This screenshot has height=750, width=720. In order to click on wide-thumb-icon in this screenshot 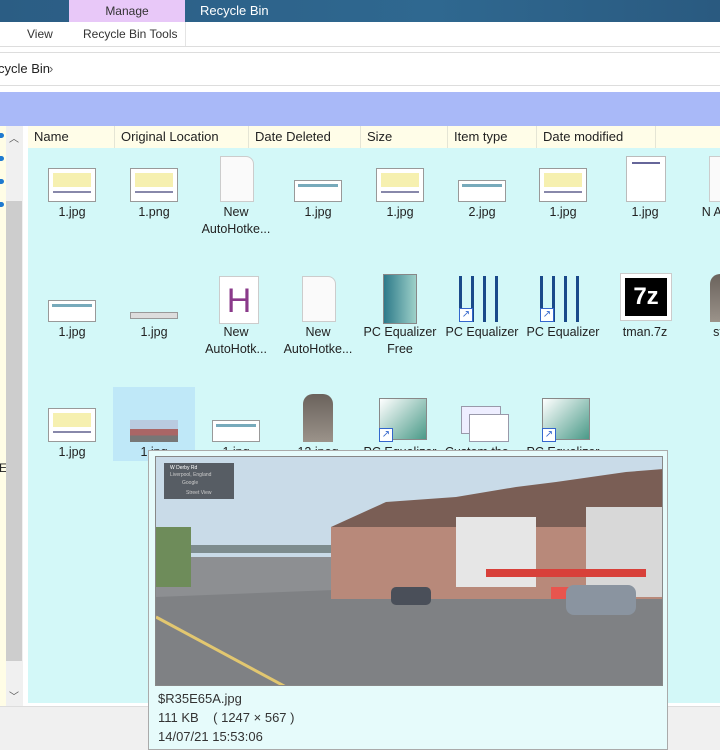, I will do `click(236, 419)`.